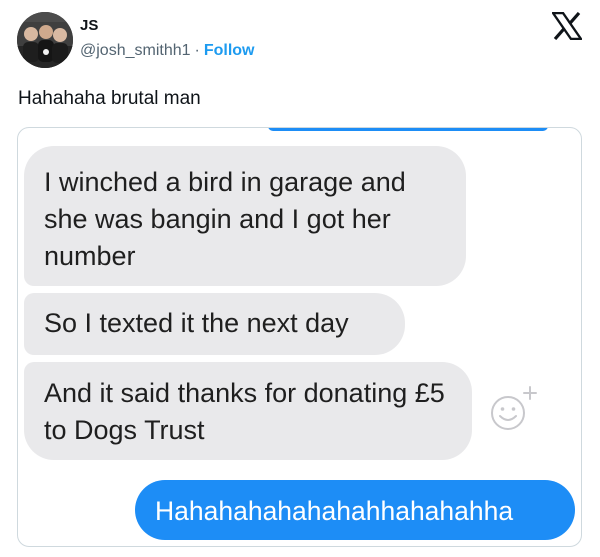 This screenshot has height=557, width=600. I want to click on author-meta: @josh_smithh1 · Follow, so click(167, 51).